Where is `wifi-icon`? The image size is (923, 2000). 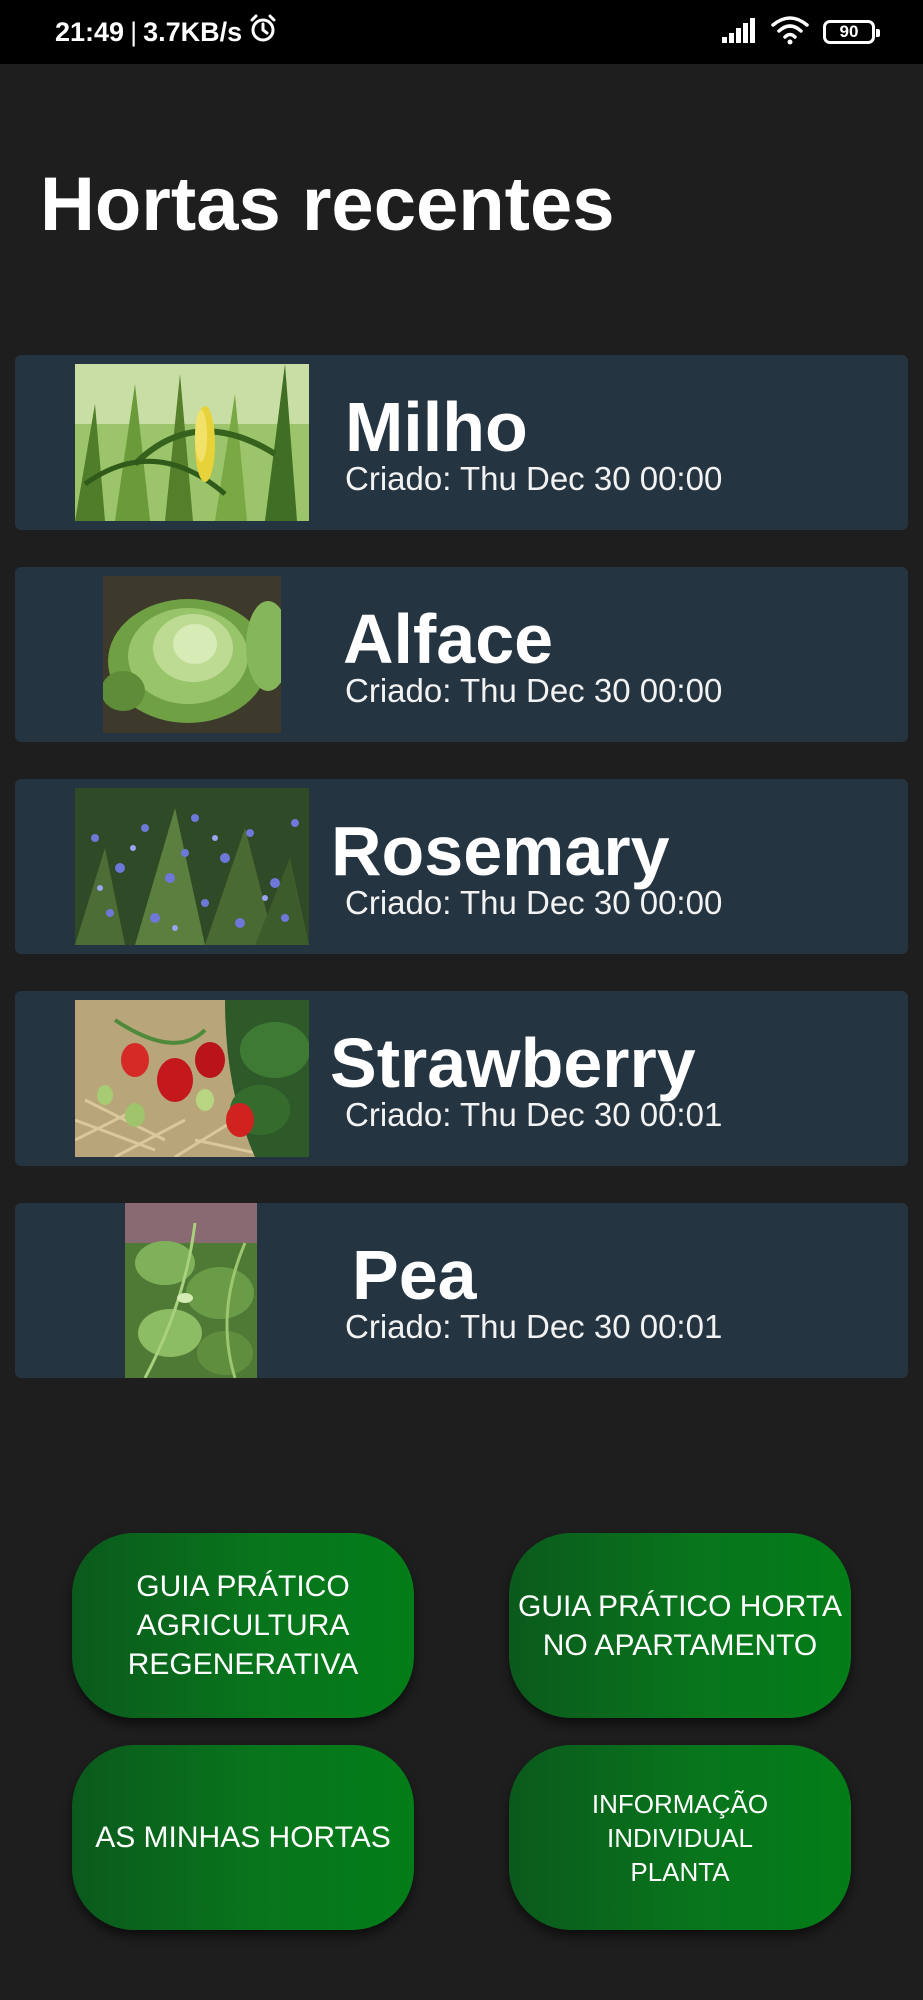
wifi-icon is located at coordinates (790, 32).